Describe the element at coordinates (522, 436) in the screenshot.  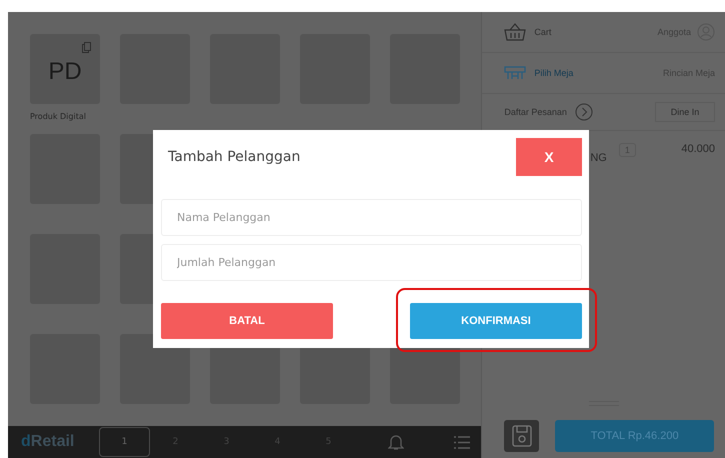
I see `save-button` at that location.